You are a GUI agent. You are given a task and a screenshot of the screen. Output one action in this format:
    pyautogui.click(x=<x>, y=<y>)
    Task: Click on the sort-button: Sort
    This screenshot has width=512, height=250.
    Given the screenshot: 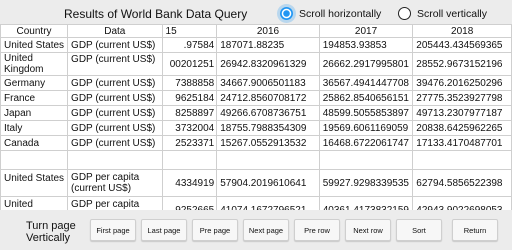 What is the action you would take?
    pyautogui.click(x=419, y=230)
    